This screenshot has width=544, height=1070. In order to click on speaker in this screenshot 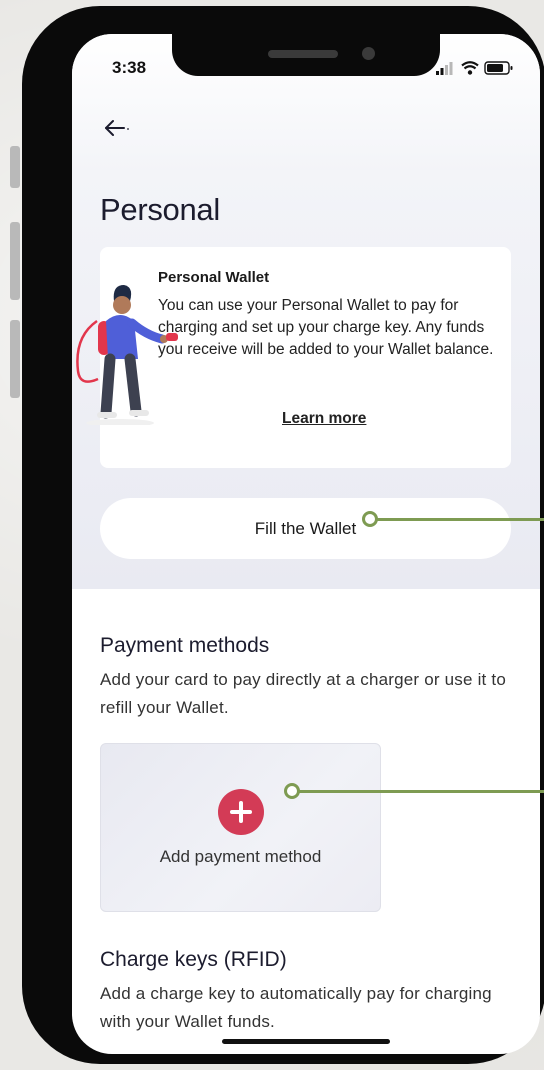, I will do `click(303, 54)`.